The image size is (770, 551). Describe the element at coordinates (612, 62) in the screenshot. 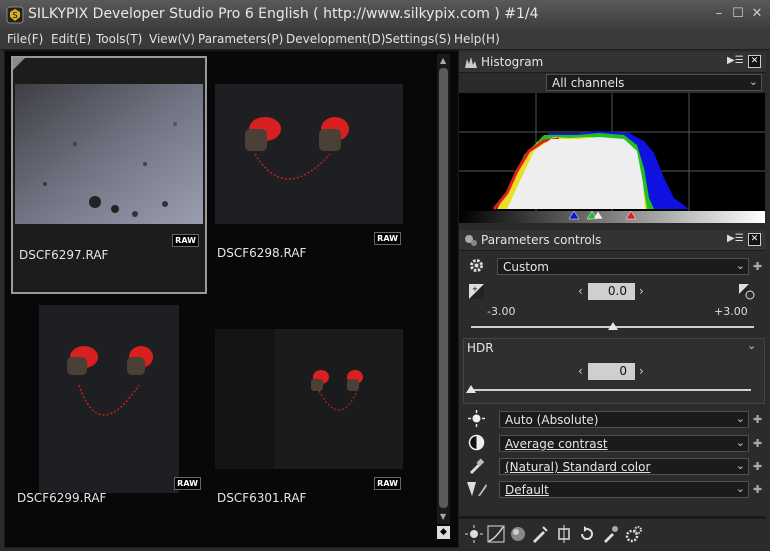

I see `histogram-panel-header: Histogram ▶☰ ✕` at that location.